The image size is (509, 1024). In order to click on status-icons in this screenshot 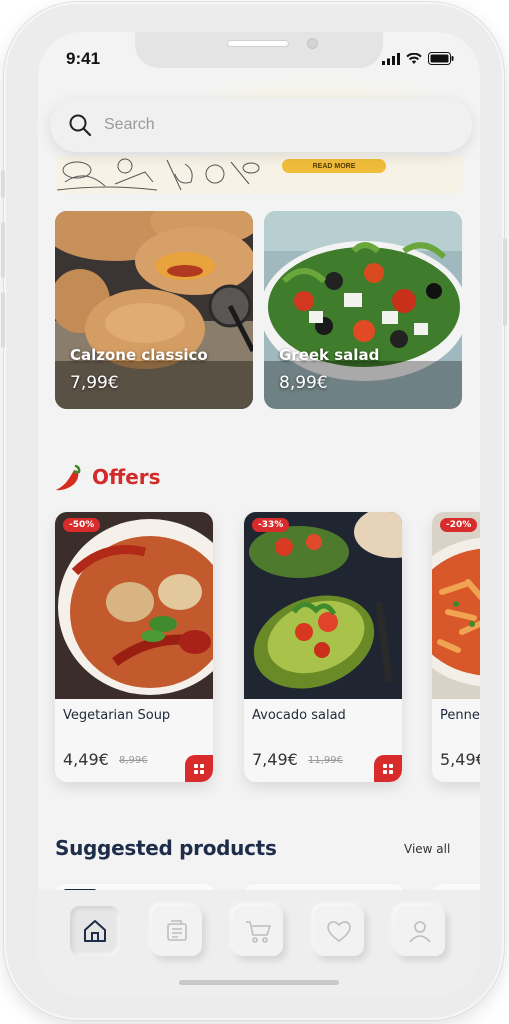, I will do `click(418, 58)`.